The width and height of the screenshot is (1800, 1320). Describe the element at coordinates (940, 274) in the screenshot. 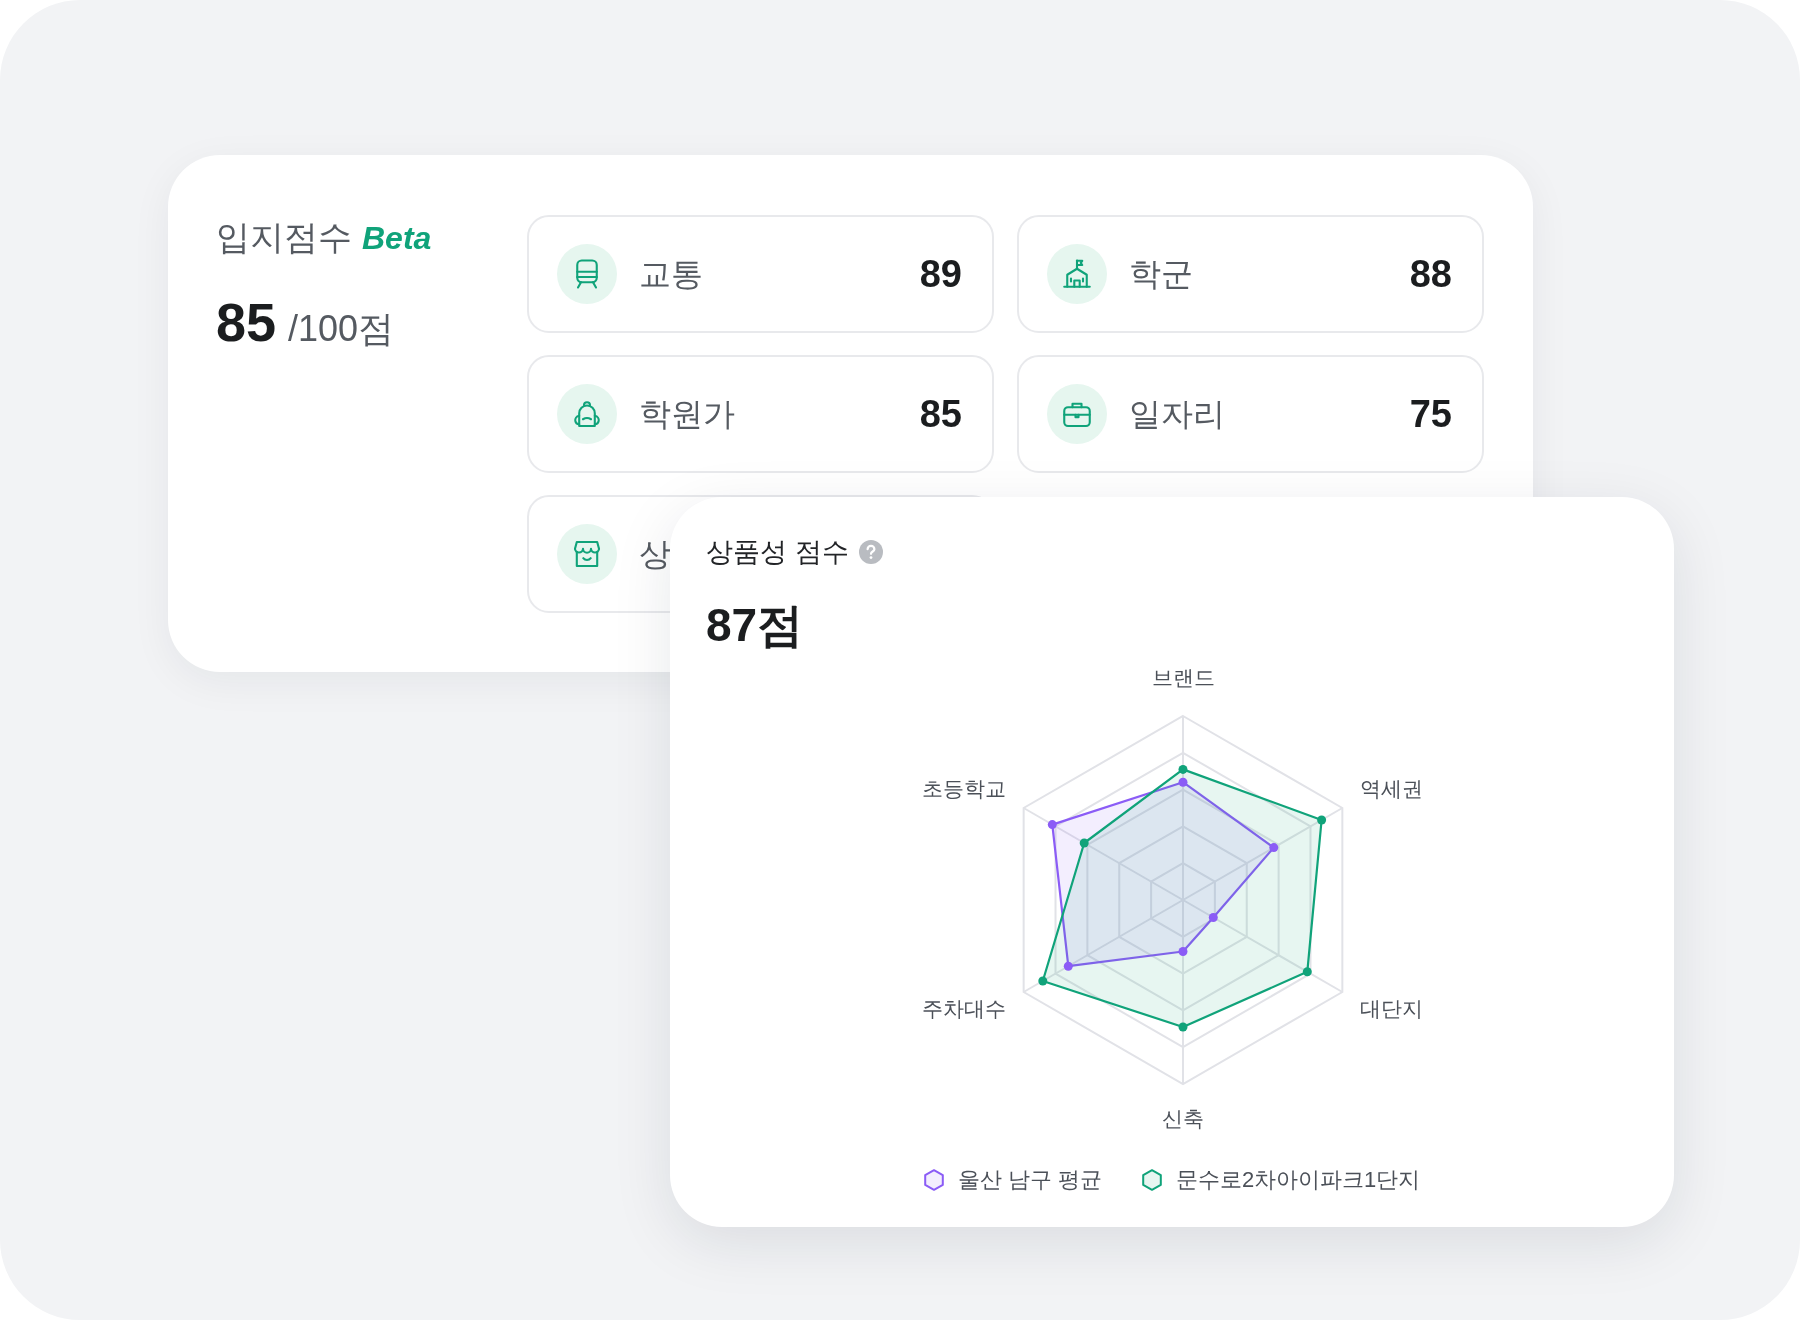

I see `category-score: 89` at that location.